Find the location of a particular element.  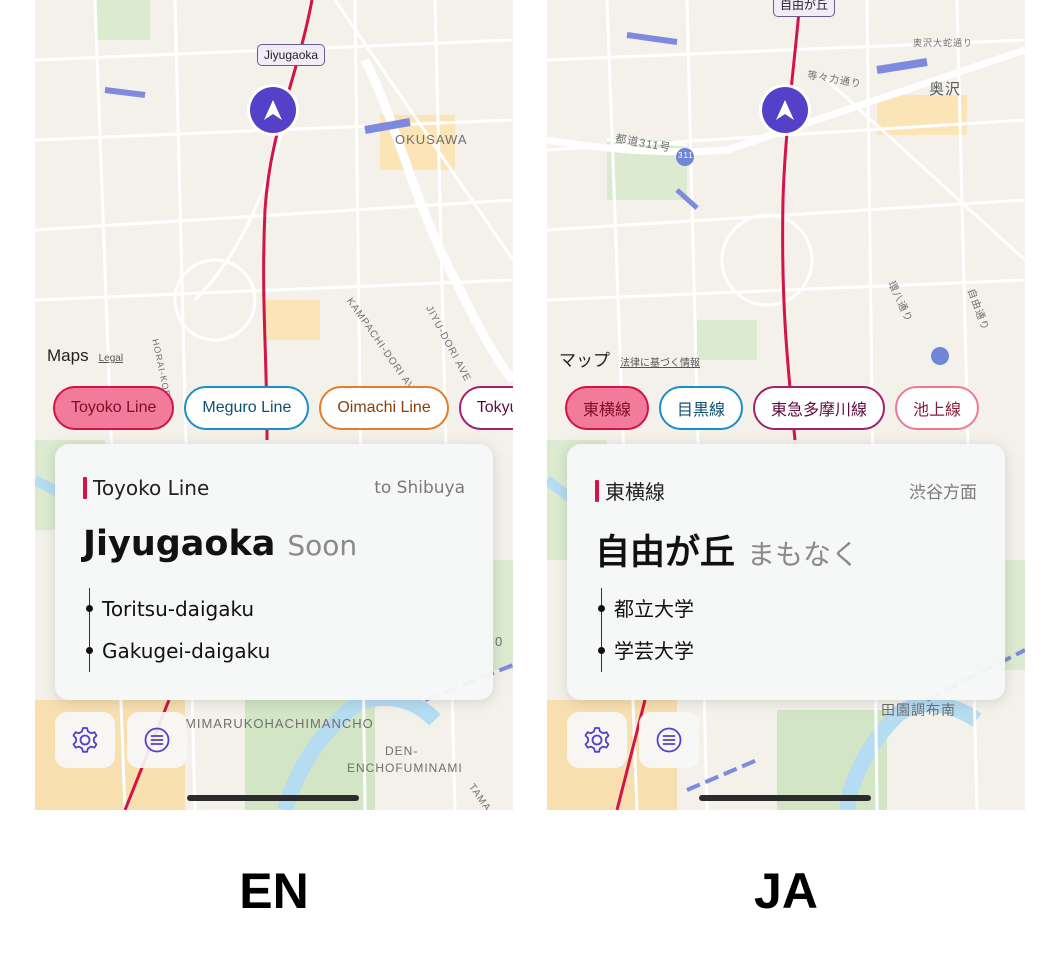

line-chip-toyoko: Toyoko Line is located at coordinates (114, 408).